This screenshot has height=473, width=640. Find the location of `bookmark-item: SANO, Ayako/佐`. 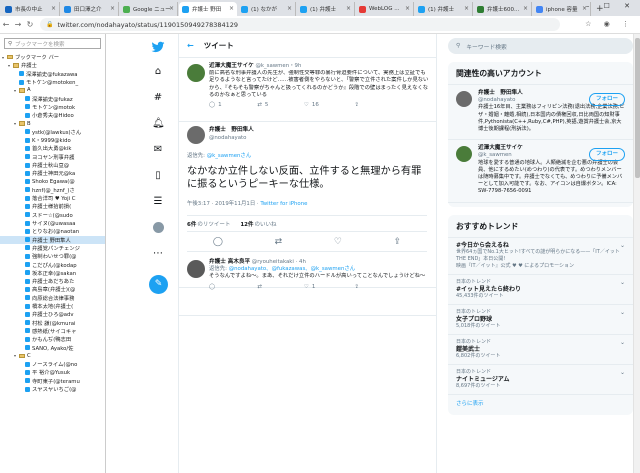

bookmark-item: SANO, Ayako/佐 is located at coordinates (52, 347).